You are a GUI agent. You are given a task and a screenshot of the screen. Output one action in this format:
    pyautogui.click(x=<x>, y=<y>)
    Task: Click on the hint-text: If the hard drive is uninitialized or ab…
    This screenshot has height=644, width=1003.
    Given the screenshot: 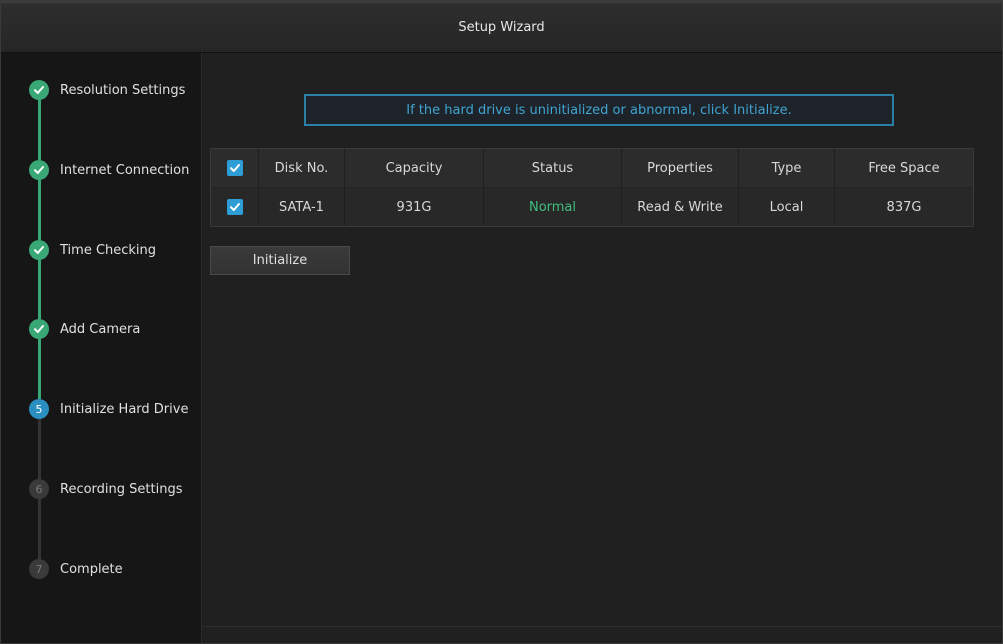 What is the action you would take?
    pyautogui.click(x=599, y=110)
    